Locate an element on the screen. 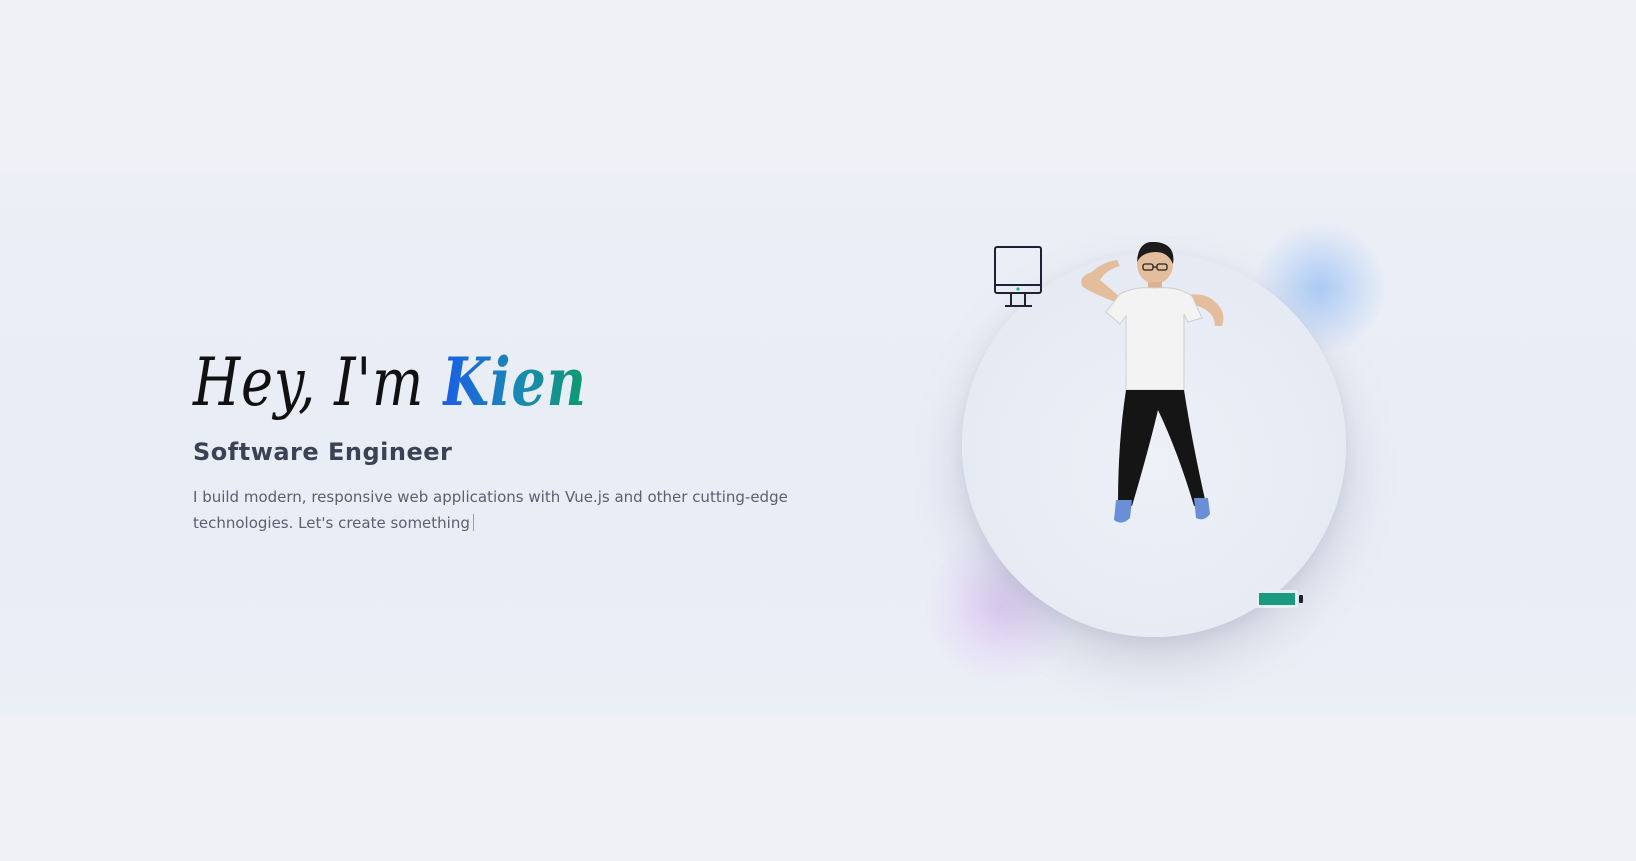  hero-role: Software Engineer is located at coordinates (323, 452).